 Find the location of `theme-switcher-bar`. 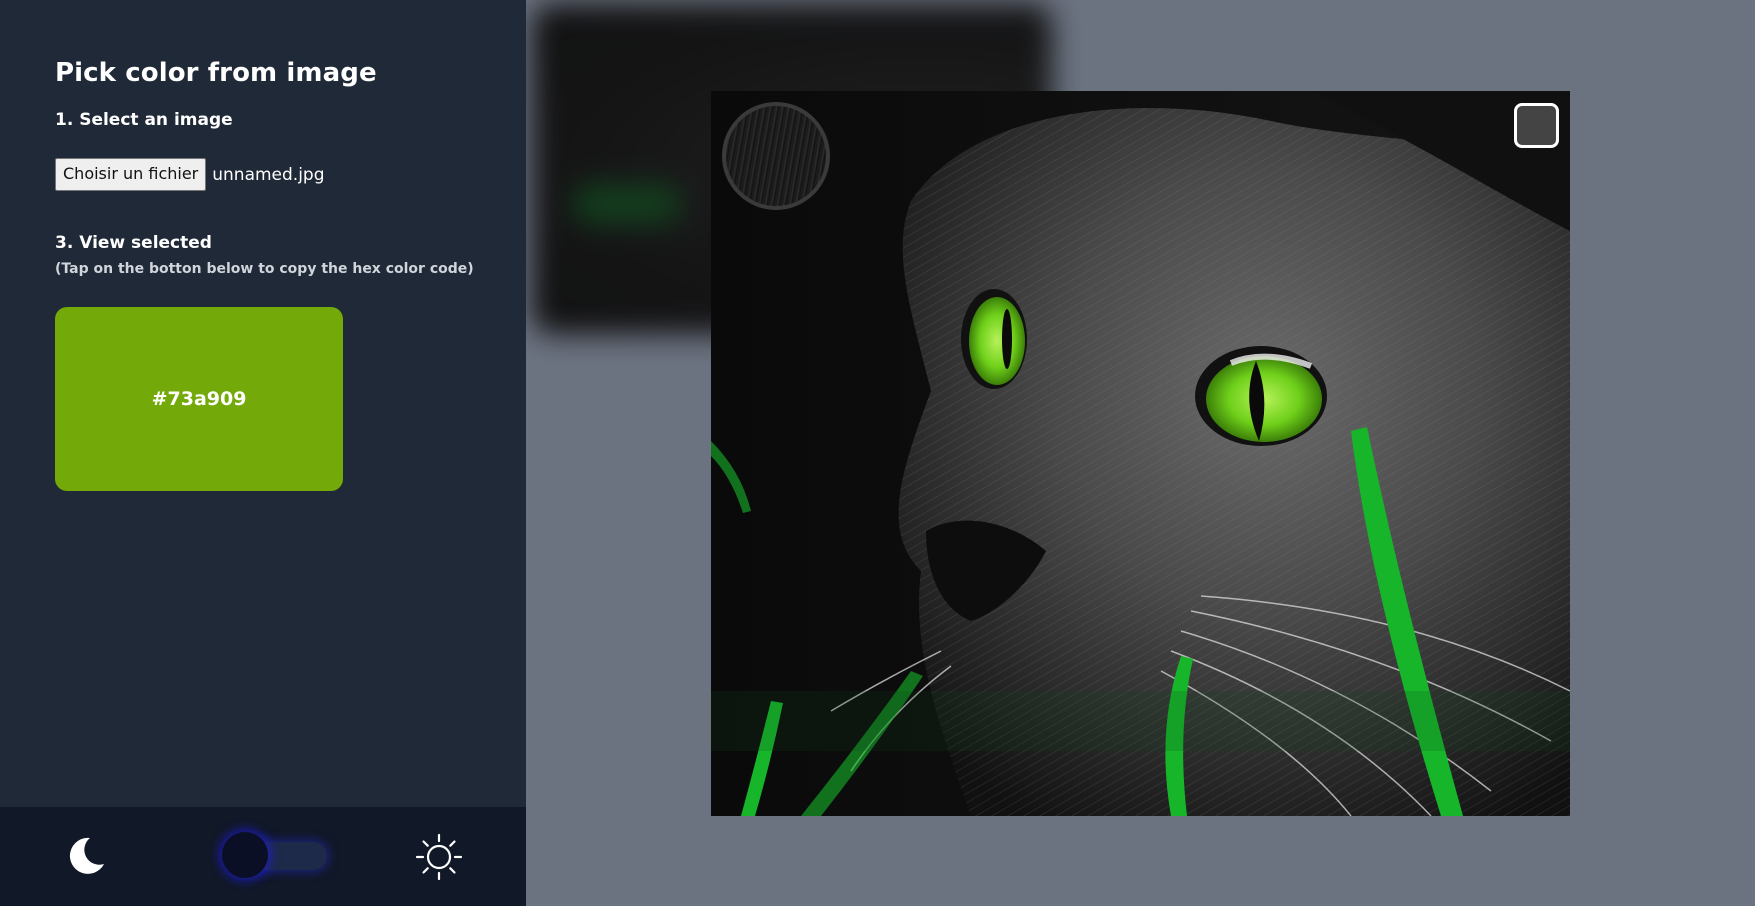

theme-switcher-bar is located at coordinates (263, 856).